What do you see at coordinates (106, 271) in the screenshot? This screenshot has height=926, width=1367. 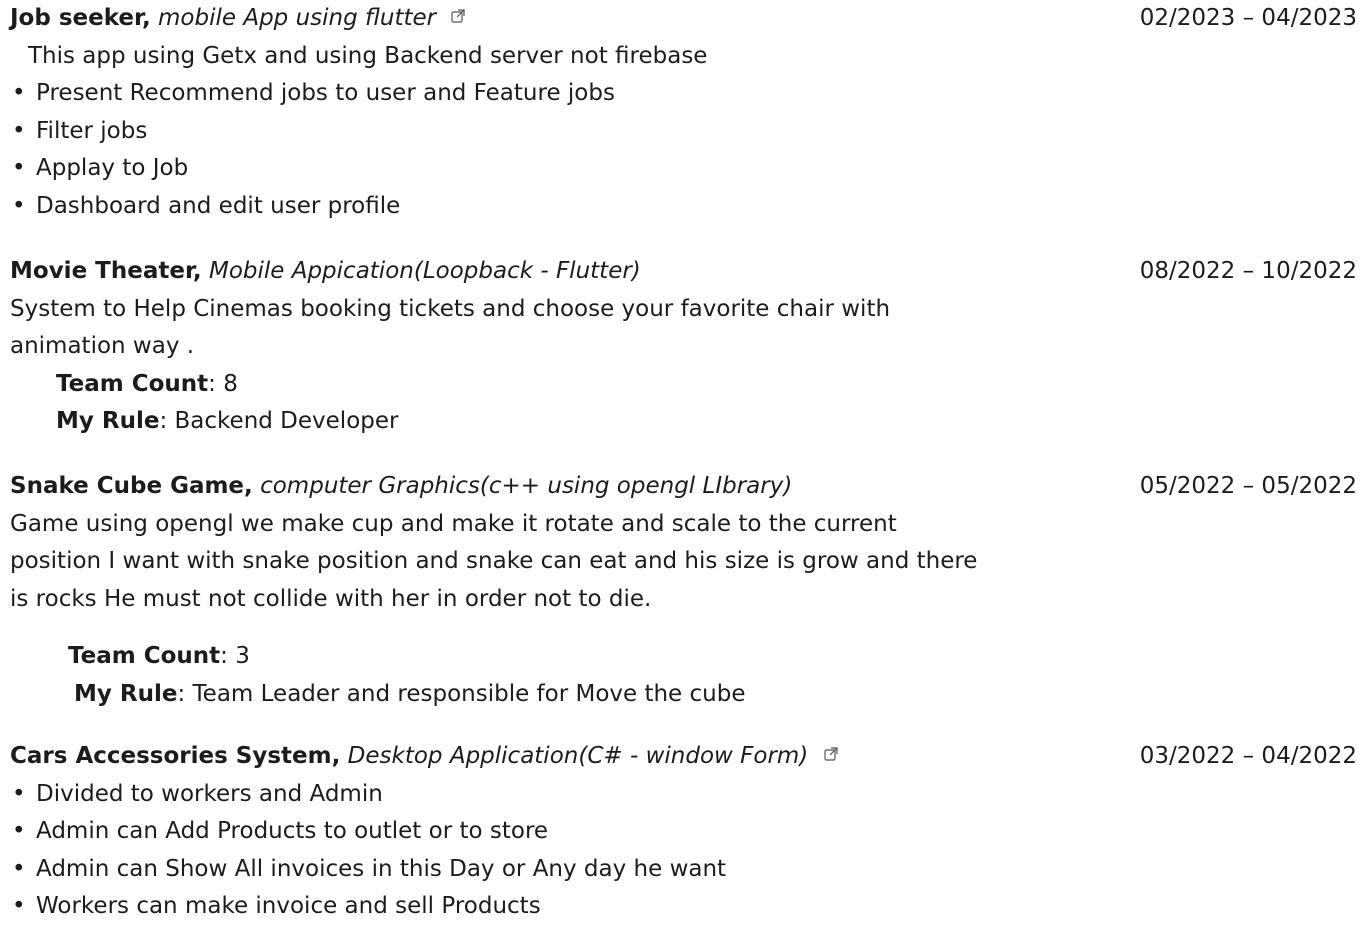 I see `project-title: Movie Theater,` at bounding box center [106, 271].